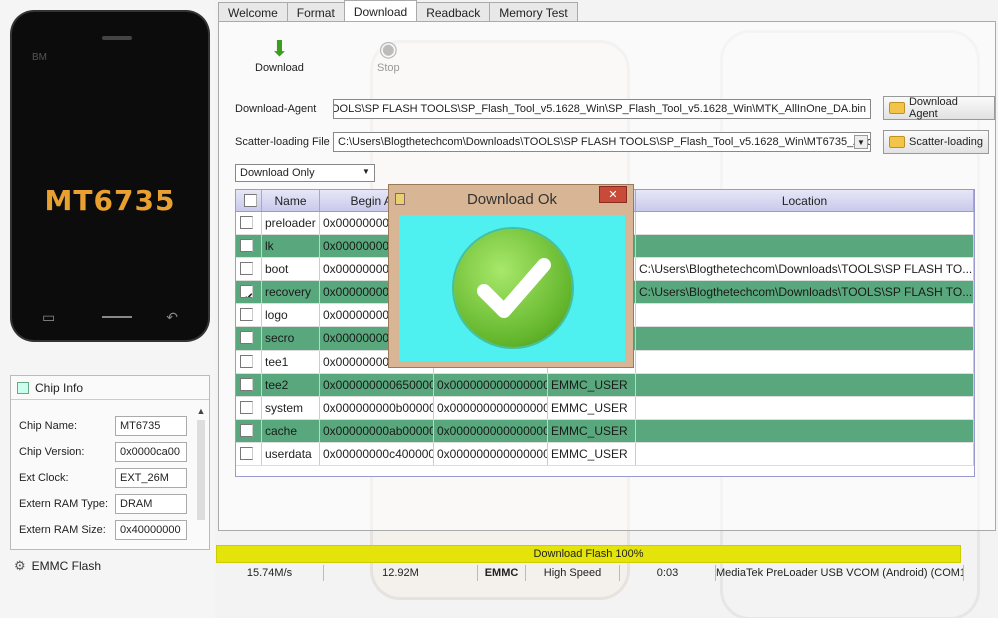 This screenshot has height=618, width=998. Describe the element at coordinates (253, 12) in the screenshot. I see `tab-welcome: Welcome` at that location.